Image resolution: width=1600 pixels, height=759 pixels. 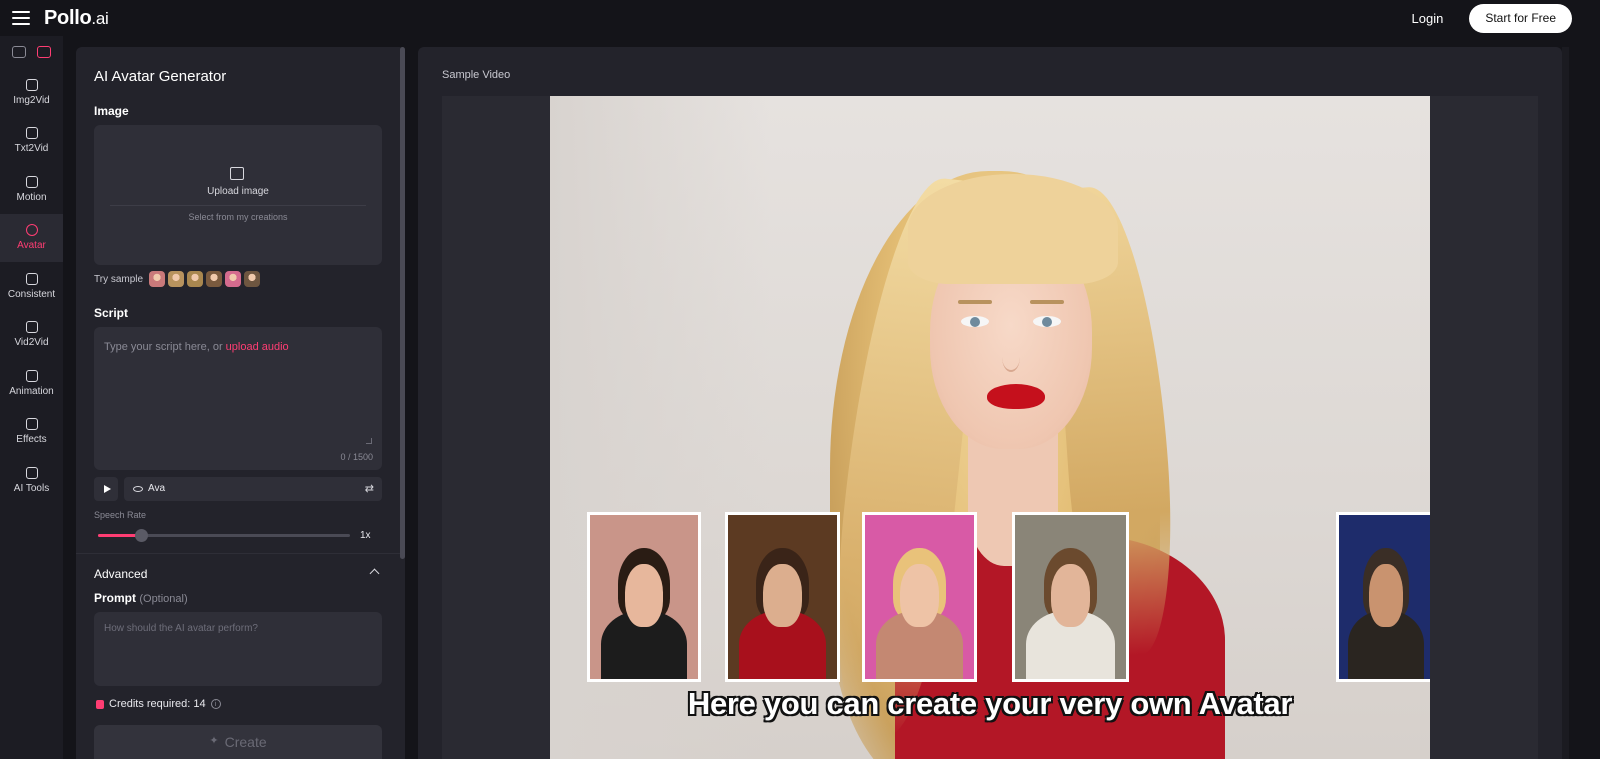 I want to click on rail-item-img2vid: Img2Vid, so click(x=31, y=92).